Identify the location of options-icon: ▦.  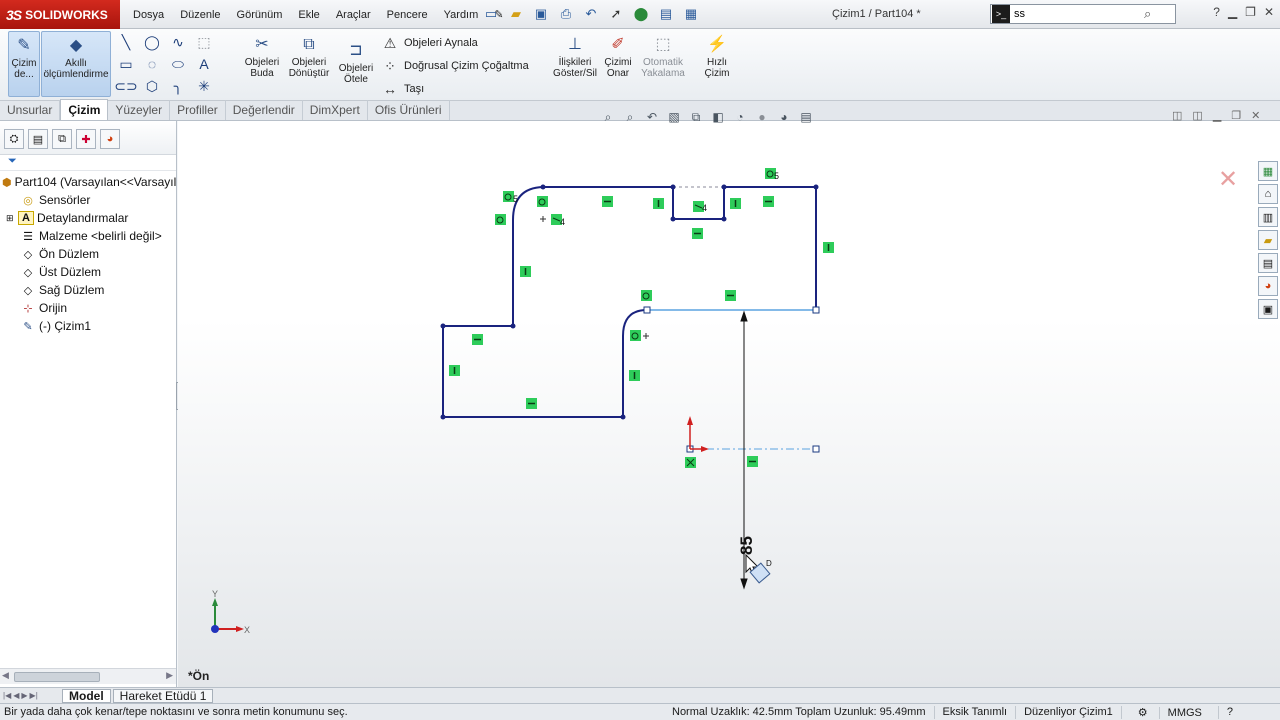
(691, 14).